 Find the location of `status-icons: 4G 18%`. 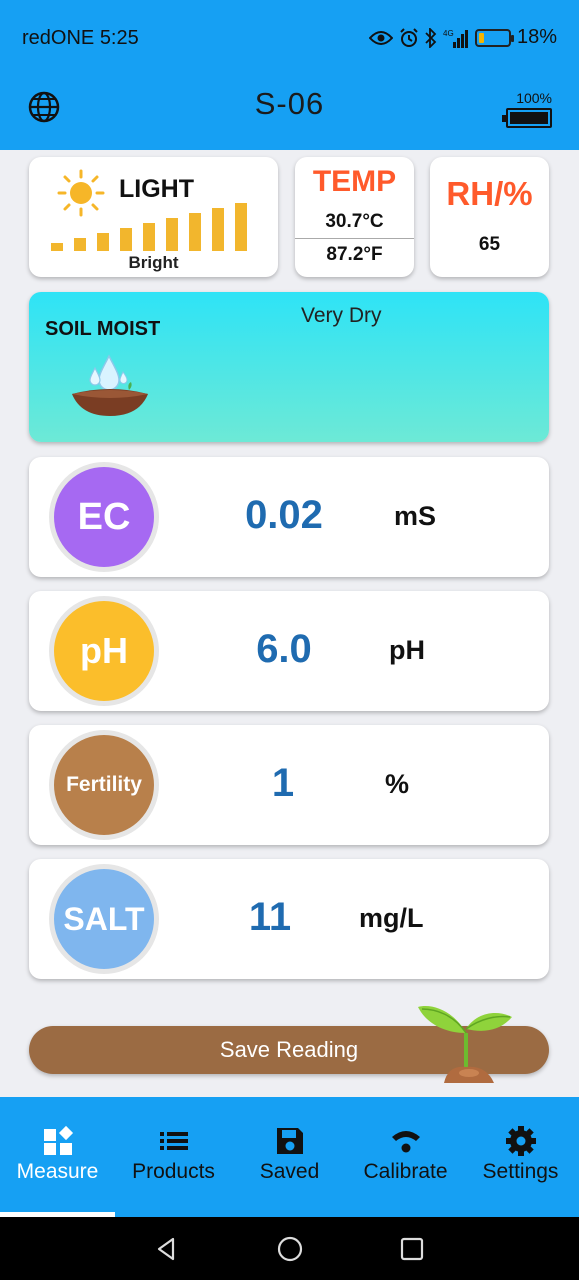

status-icons: 4G 18% is located at coordinates (462, 37).